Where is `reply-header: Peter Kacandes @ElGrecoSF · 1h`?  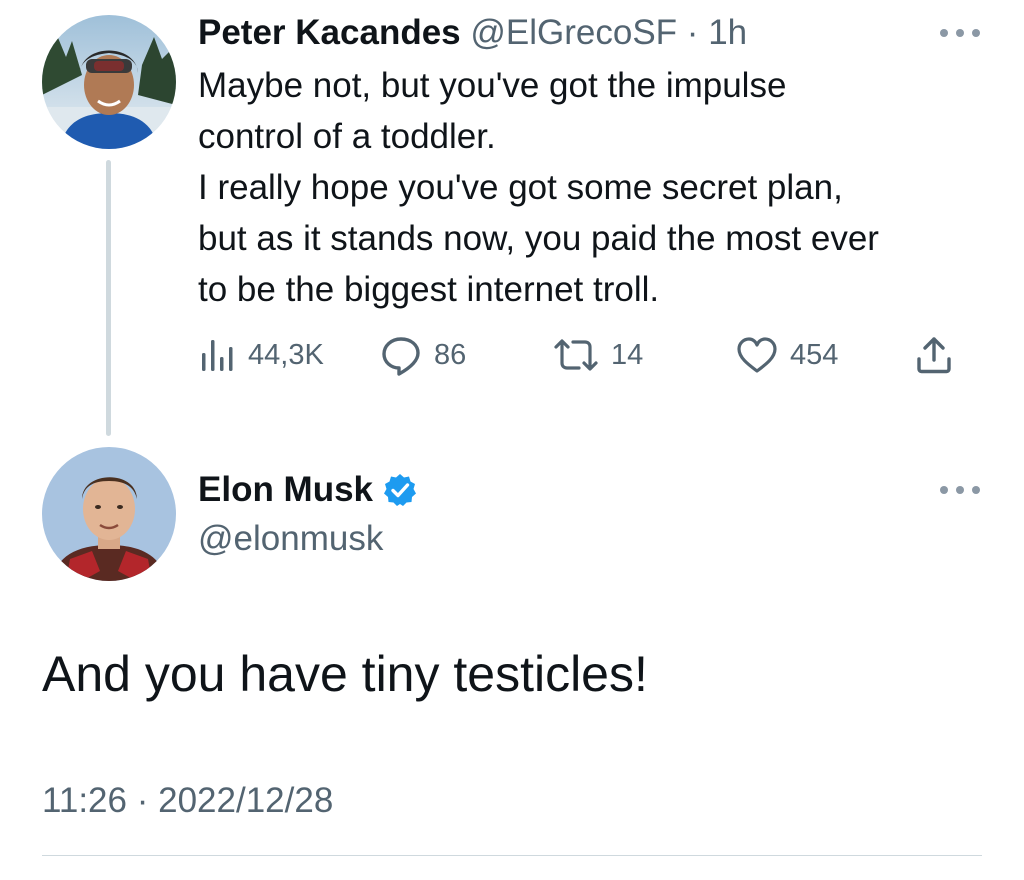
reply-header: Peter Kacandes @ElGrecoSF · 1h is located at coordinates (472, 33).